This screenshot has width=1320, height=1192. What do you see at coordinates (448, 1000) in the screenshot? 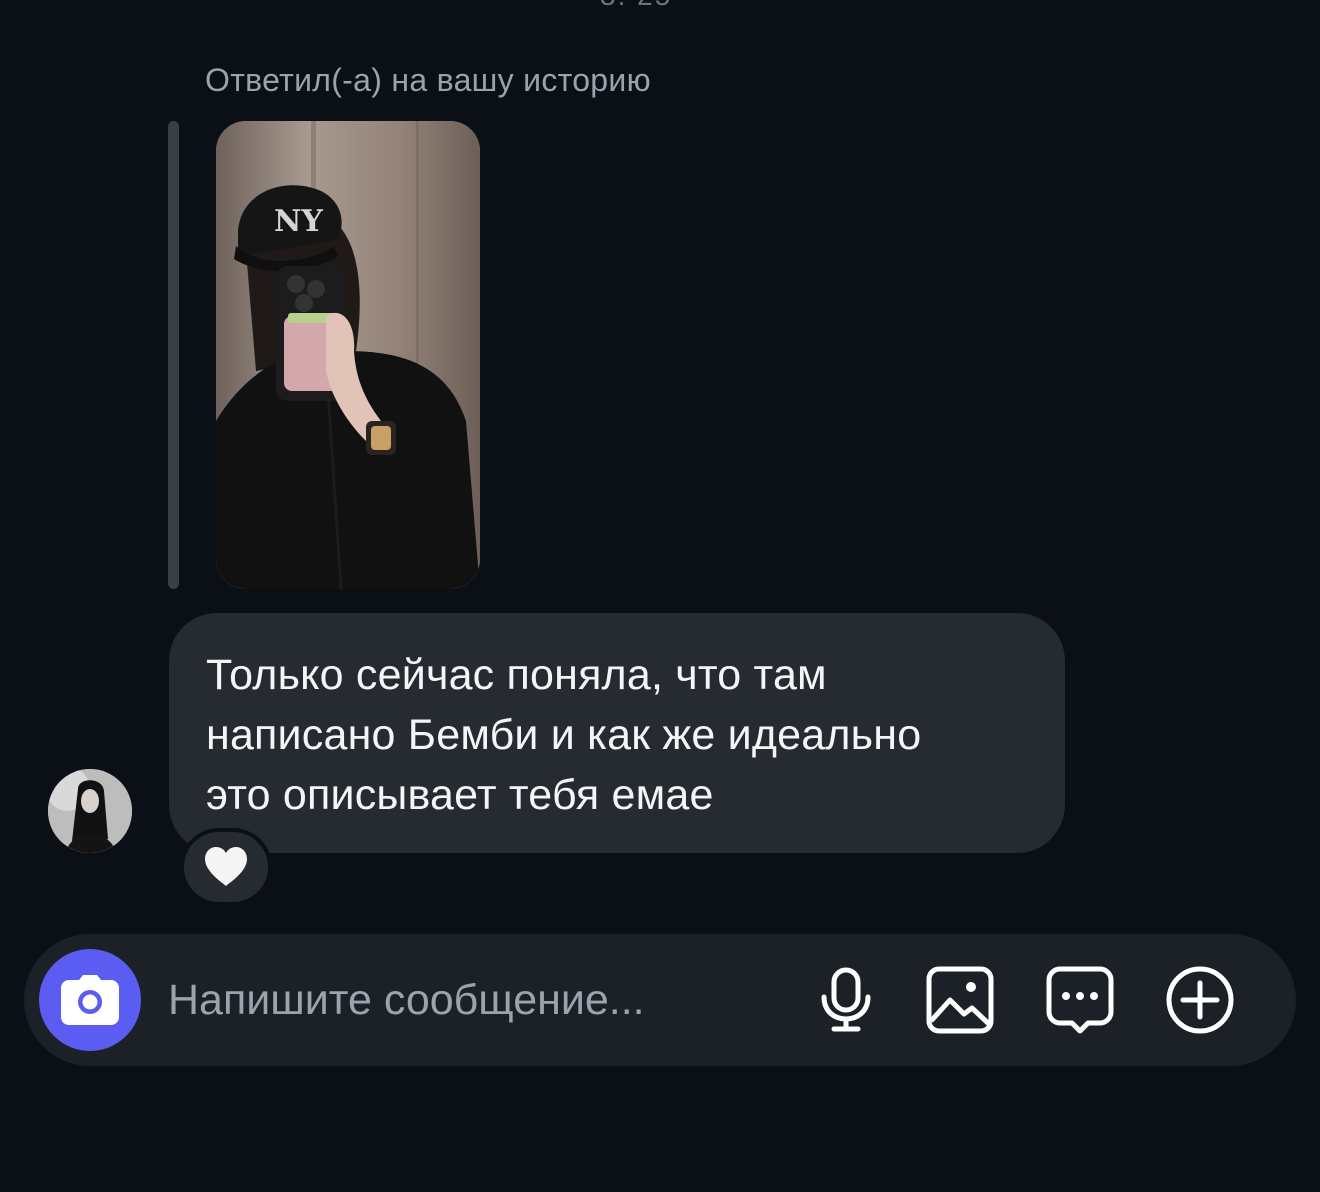
I see `message-input` at bounding box center [448, 1000].